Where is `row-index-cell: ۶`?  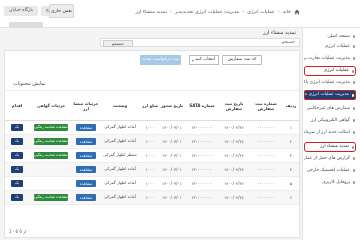 row-index-cell: ۶ is located at coordinates (291, 197).